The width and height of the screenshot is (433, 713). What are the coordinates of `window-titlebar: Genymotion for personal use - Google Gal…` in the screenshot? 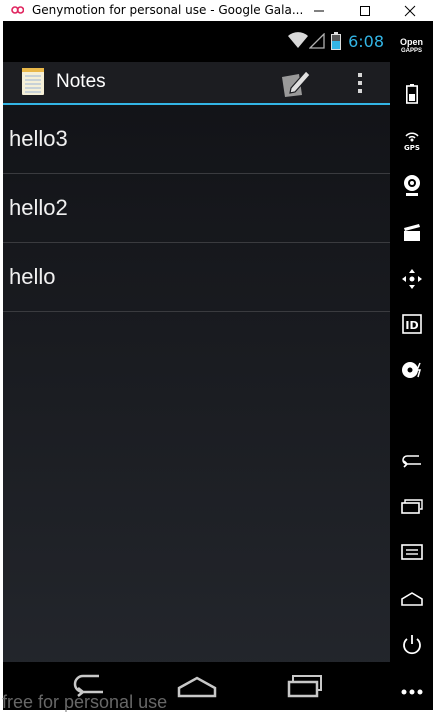 It's located at (216, 10).